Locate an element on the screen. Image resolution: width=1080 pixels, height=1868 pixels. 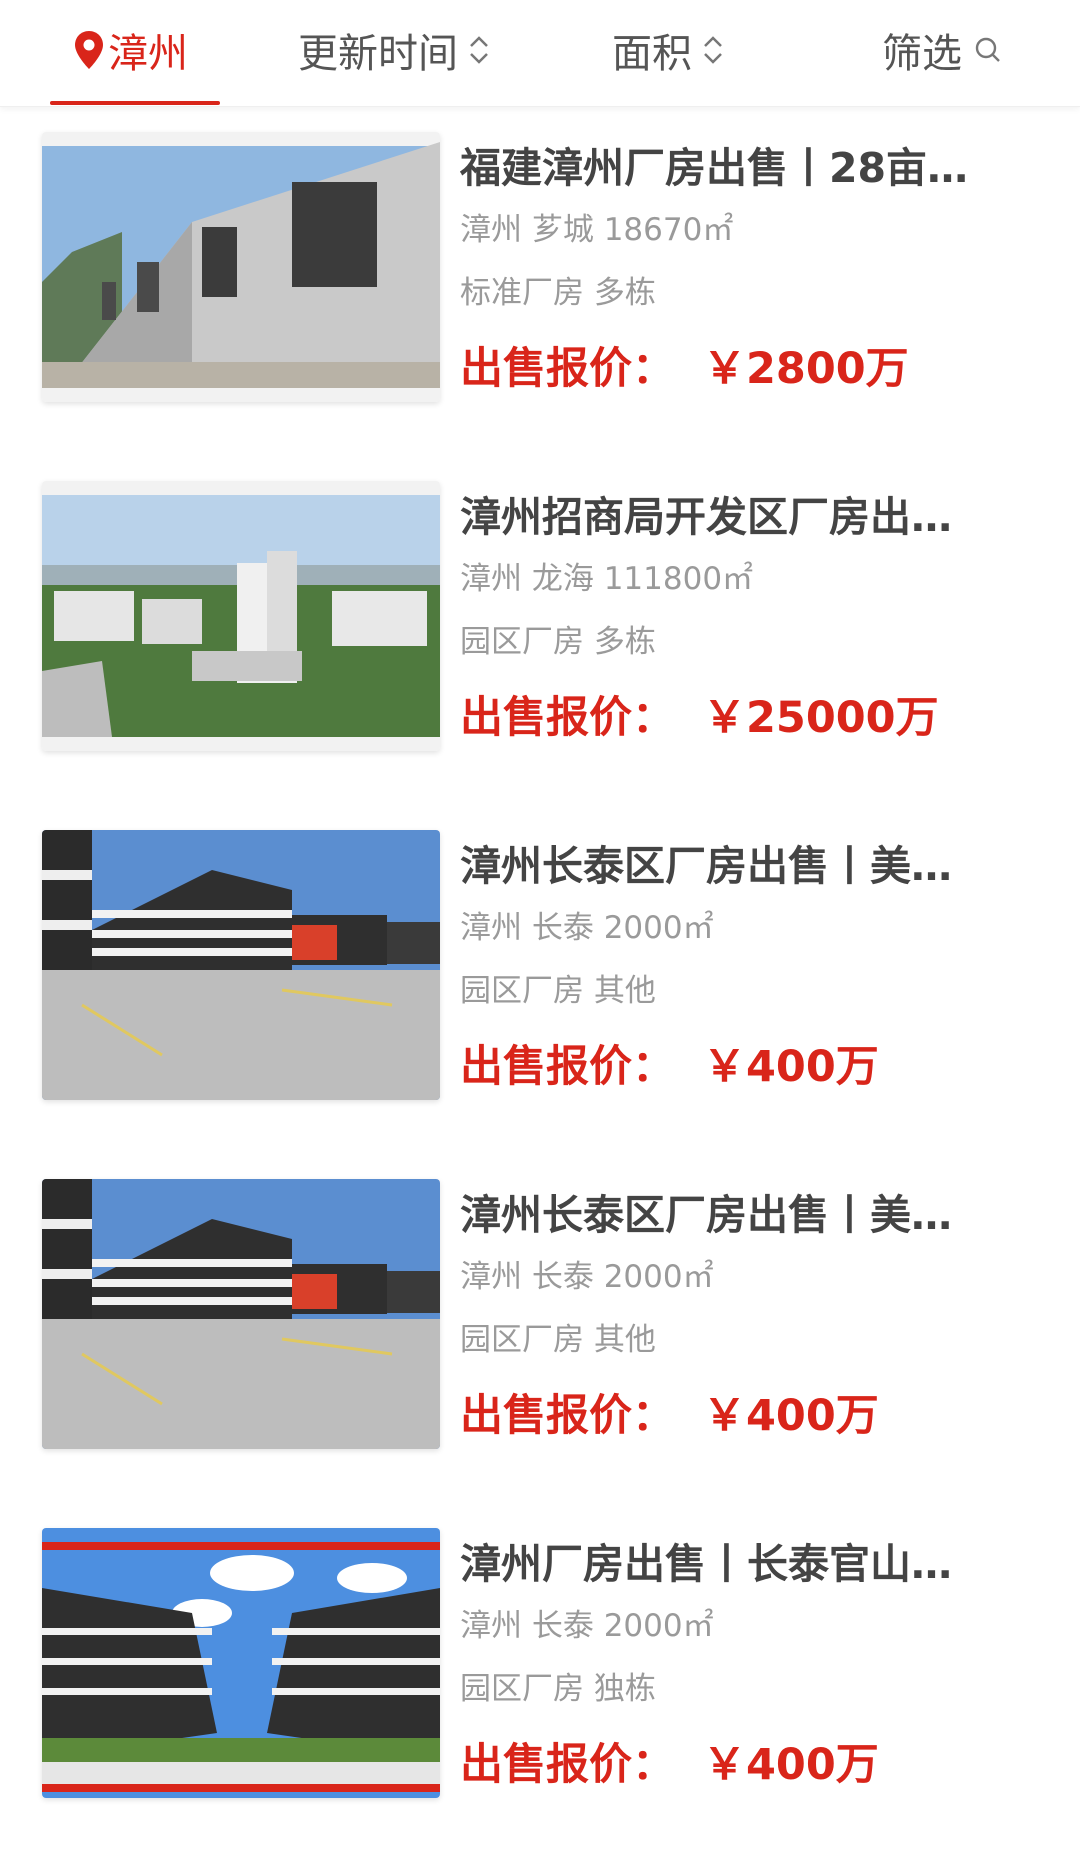
listing-price: 出售报价： ￥25000万 is located at coordinates (699, 718).